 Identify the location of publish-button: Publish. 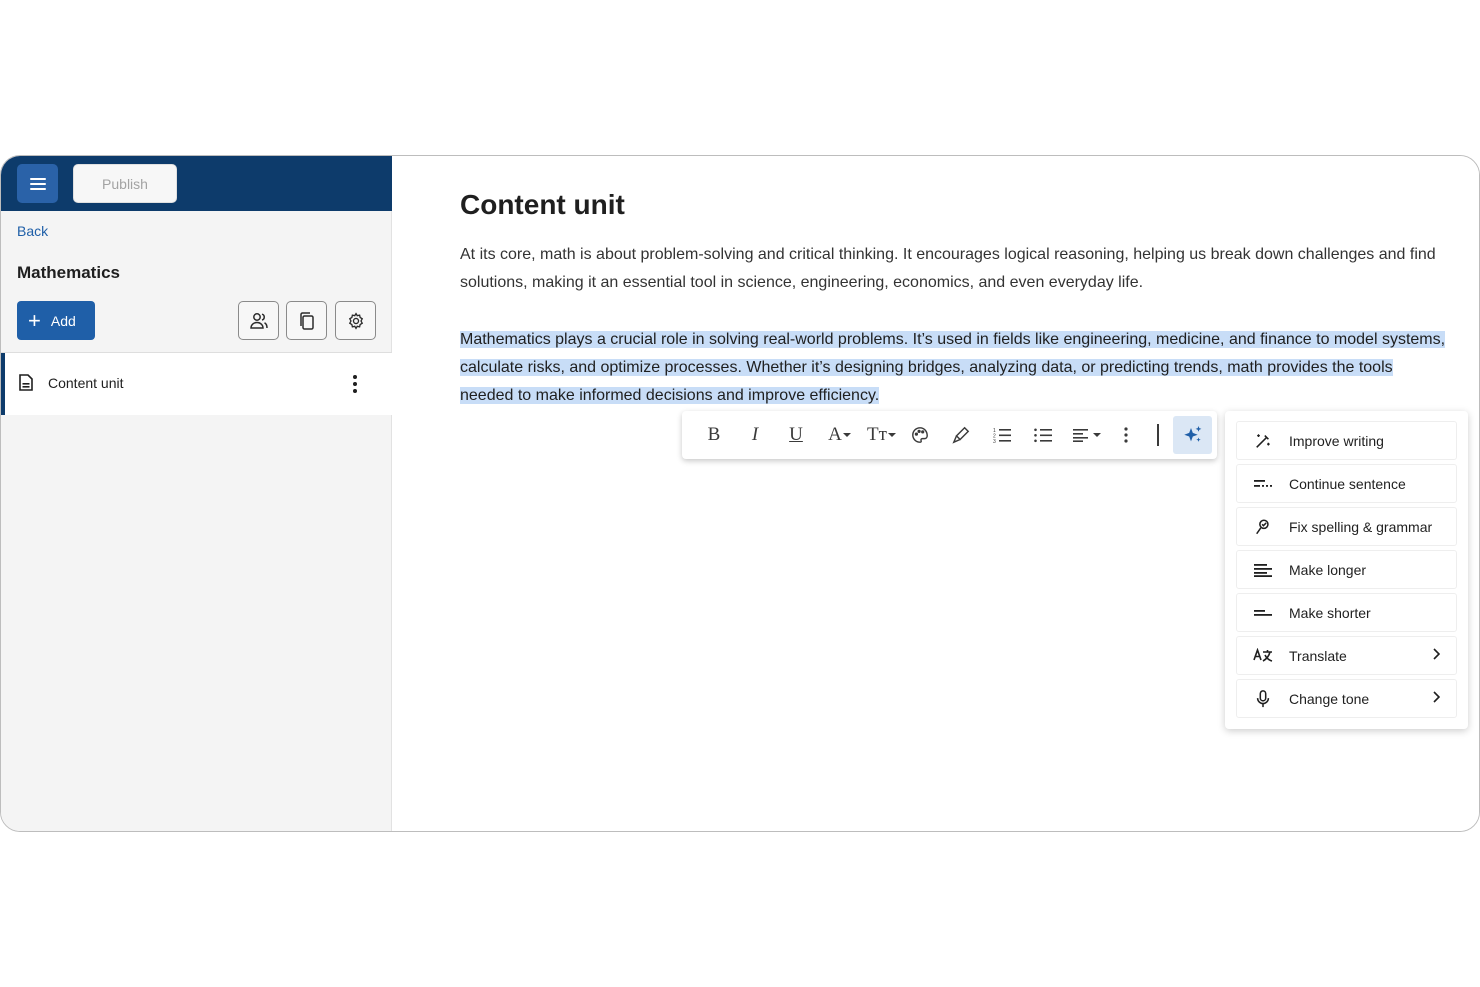
(125, 183).